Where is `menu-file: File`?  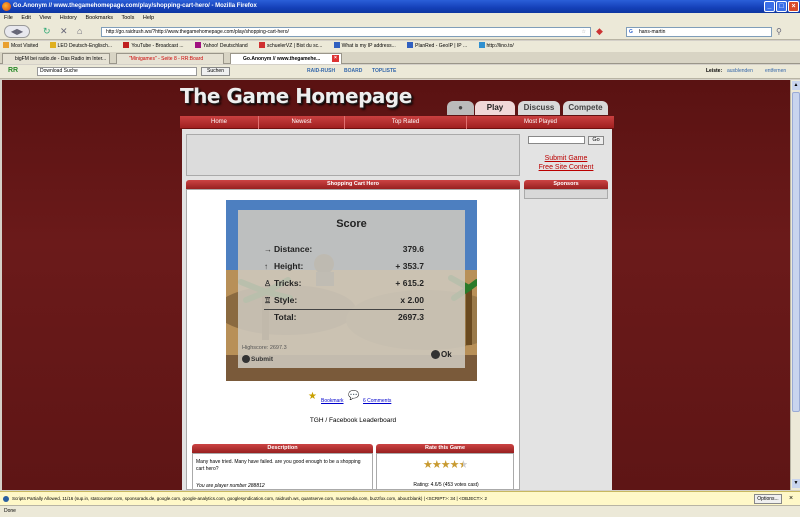 menu-file: File is located at coordinates (8, 18).